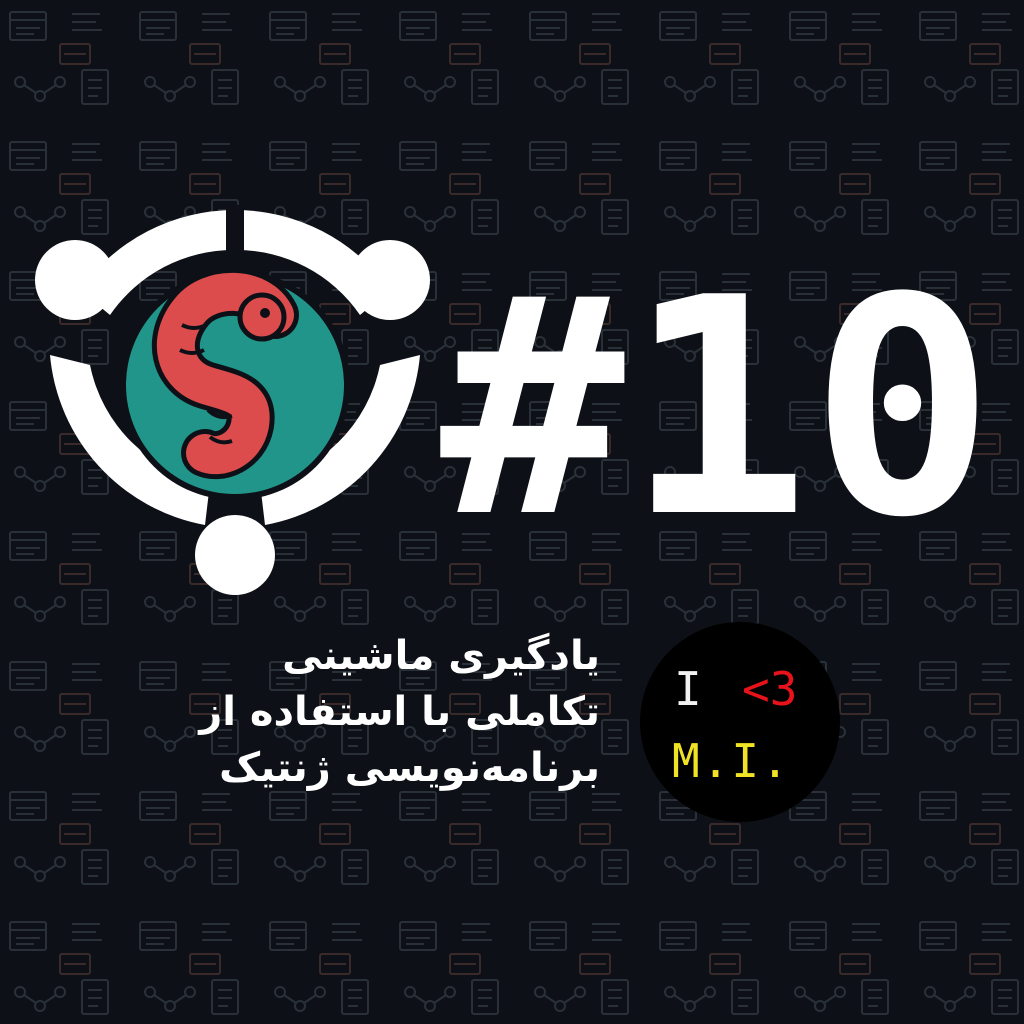 The image size is (1024, 1024). What do you see at coordinates (235, 555) in the screenshot?
I see `logo-dot-bottom` at bounding box center [235, 555].